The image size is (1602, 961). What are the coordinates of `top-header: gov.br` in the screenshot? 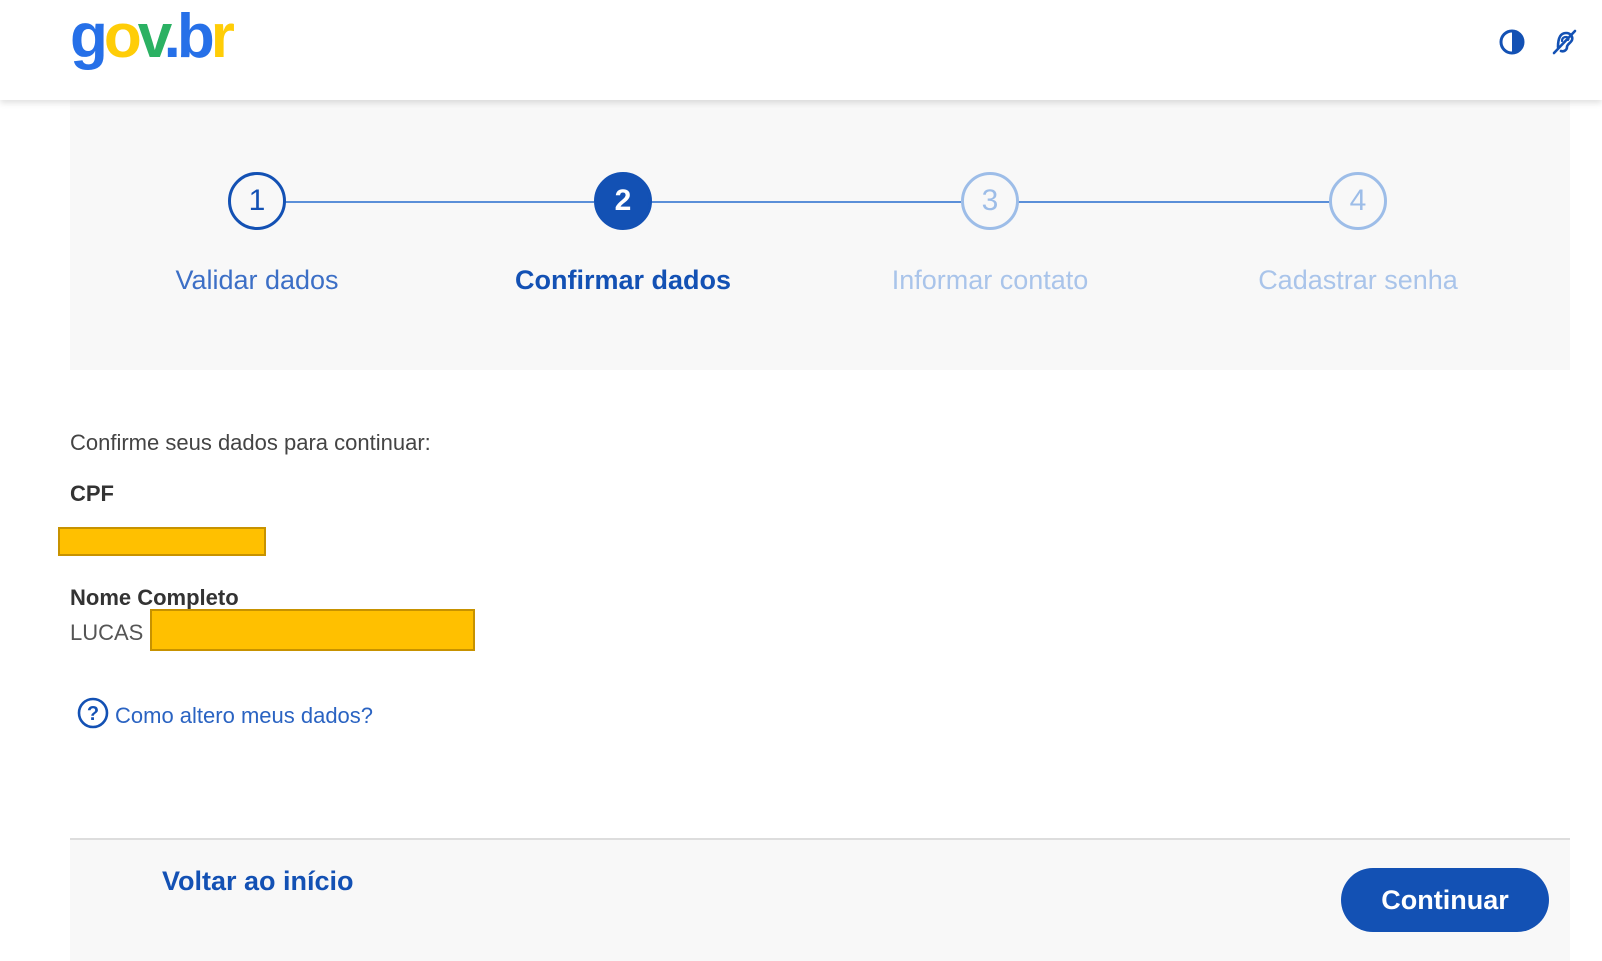 It's located at (801, 50).